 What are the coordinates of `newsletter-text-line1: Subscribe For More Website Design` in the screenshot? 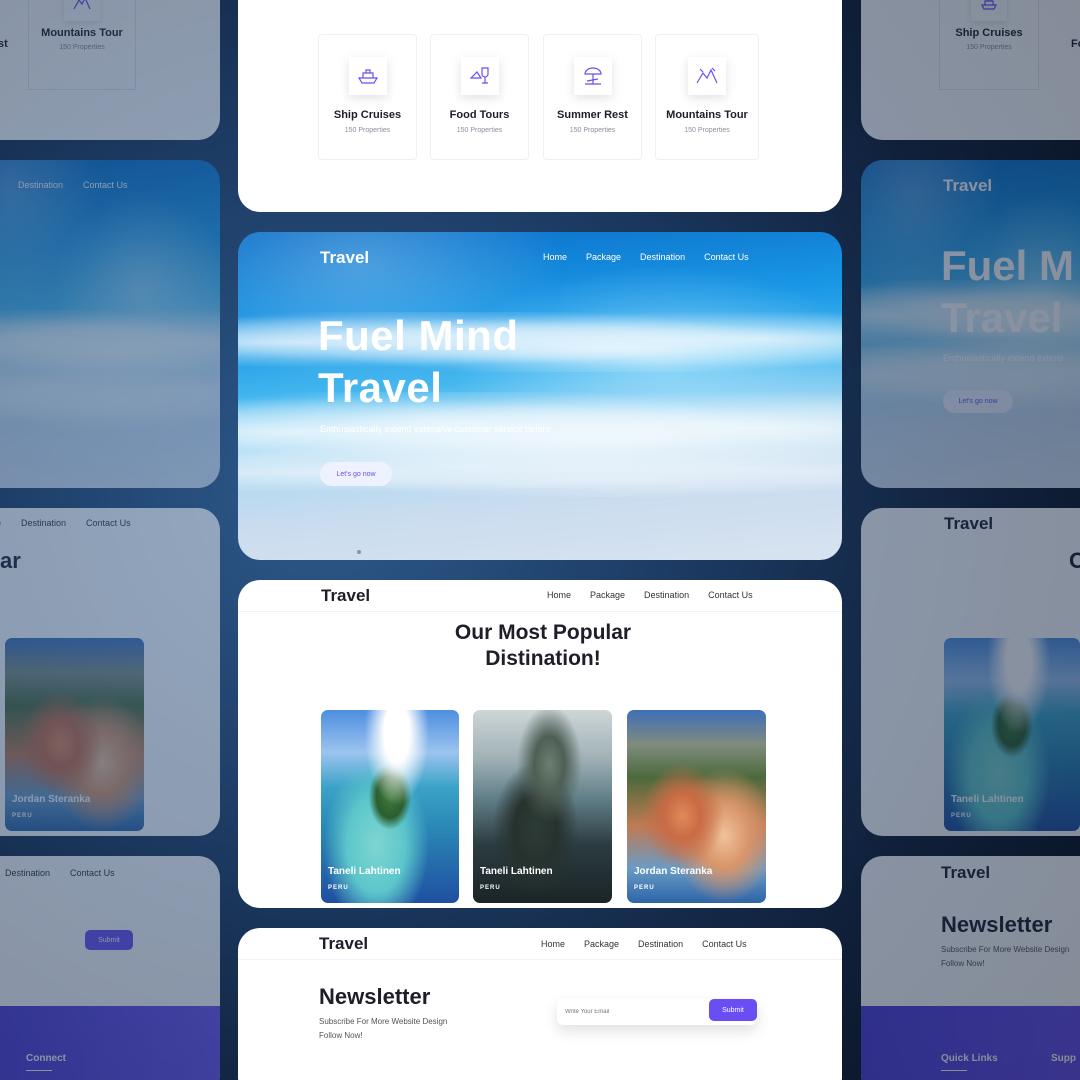 It's located at (383, 1021).